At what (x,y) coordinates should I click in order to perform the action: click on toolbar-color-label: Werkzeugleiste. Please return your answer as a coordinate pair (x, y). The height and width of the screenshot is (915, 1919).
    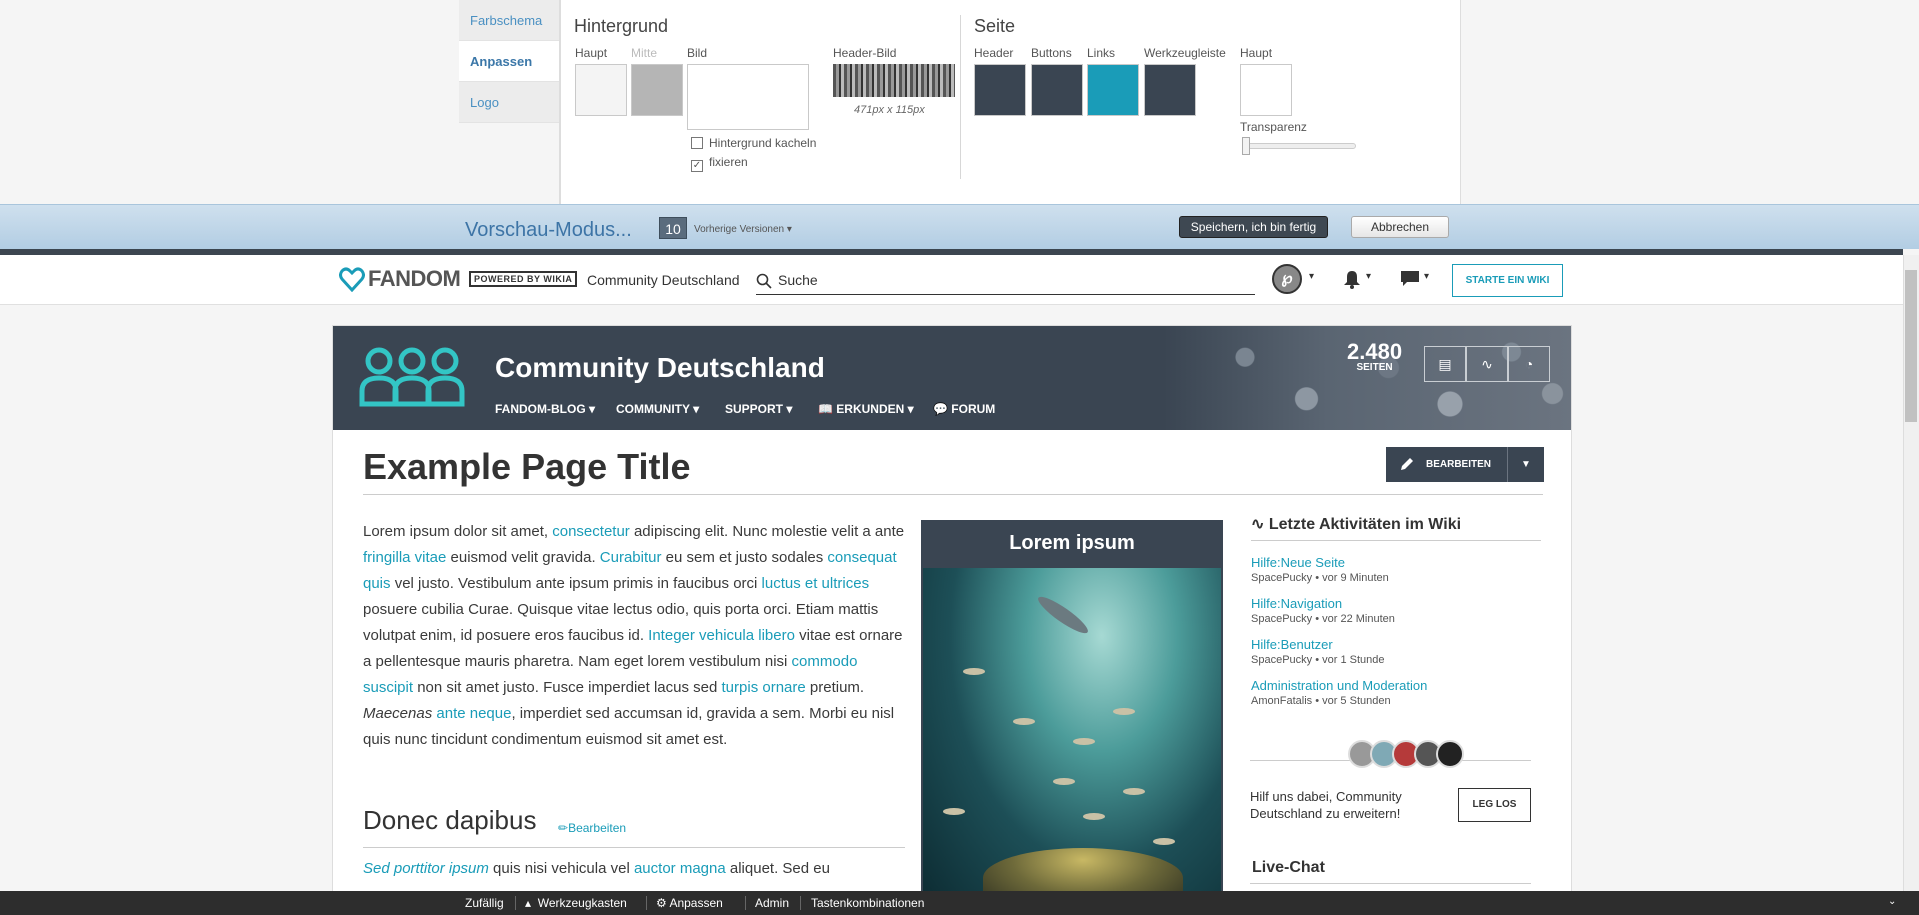
    Looking at the image, I should click on (1185, 53).